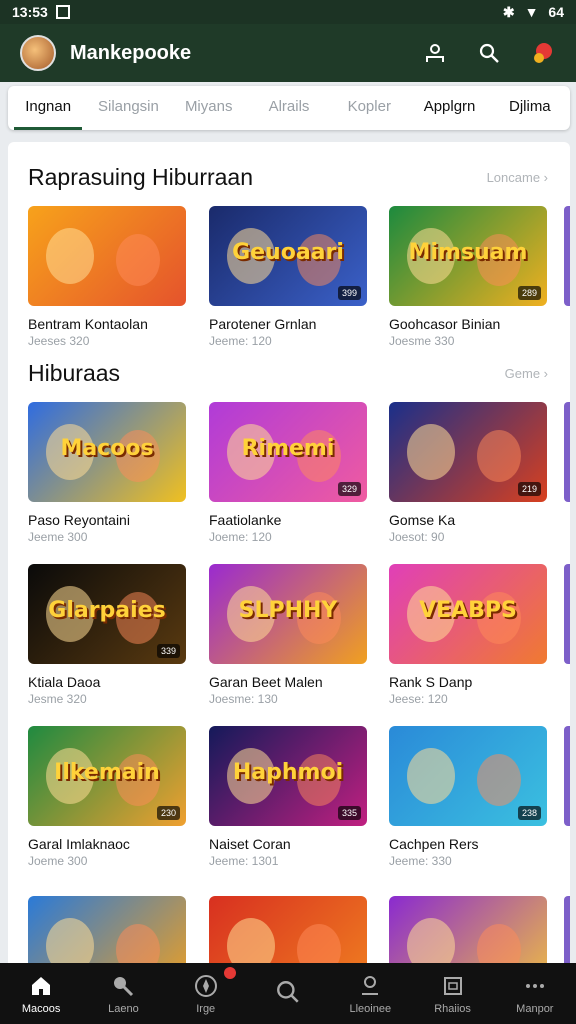 The image size is (576, 1024). I want to click on game-thumbnail: SLPHHY, so click(288, 614).